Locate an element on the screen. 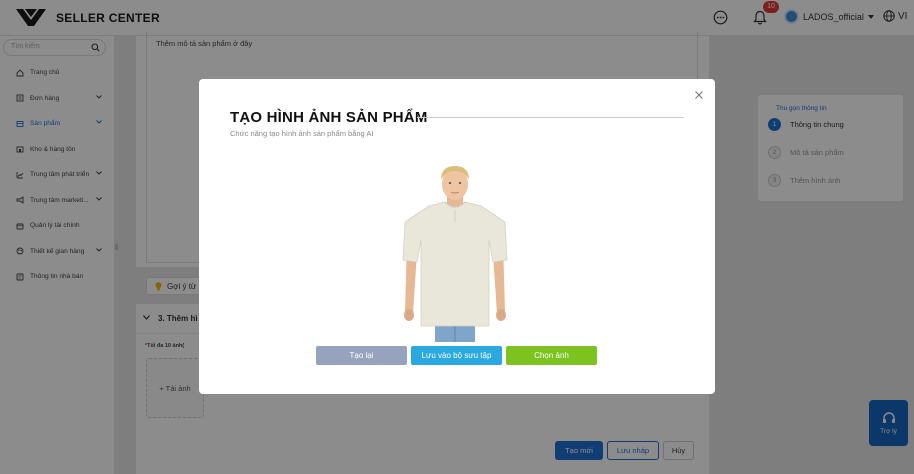 The width and height of the screenshot is (914, 474). save-to-collection-button: Lưu vào bộ sưu tập is located at coordinates (456, 355).